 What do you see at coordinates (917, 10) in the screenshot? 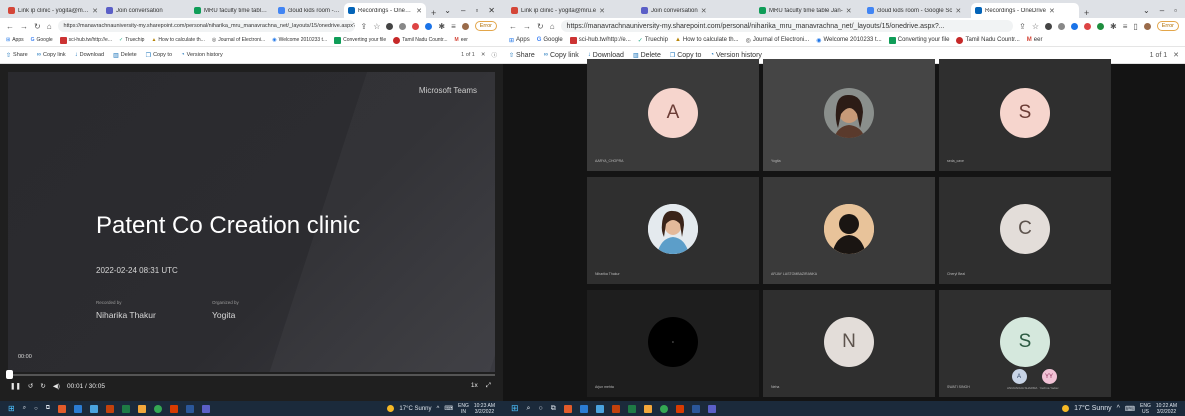
I see `tab-cloud-kids: cloud kids room - Google Sc ✕` at bounding box center [917, 10].